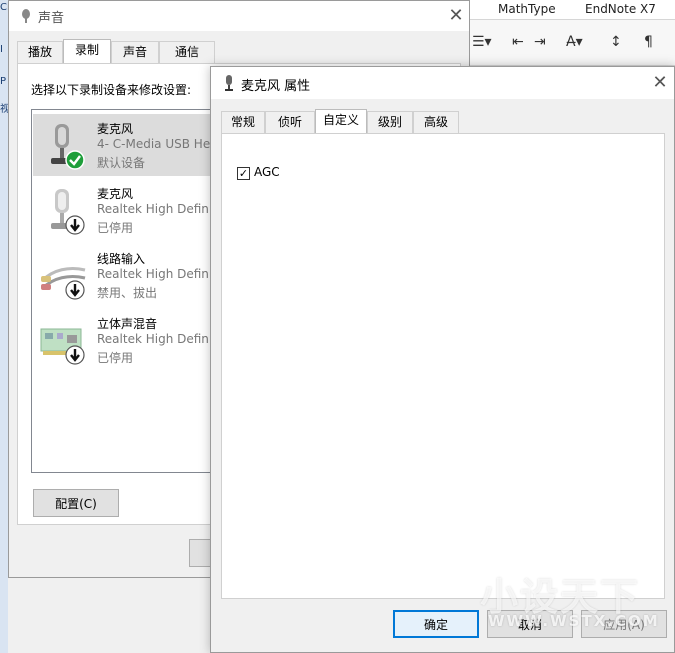 The image size is (675, 653). I want to click on list-item: 麦克风 4- C-Media USB He 默认设备, so click(126, 145).